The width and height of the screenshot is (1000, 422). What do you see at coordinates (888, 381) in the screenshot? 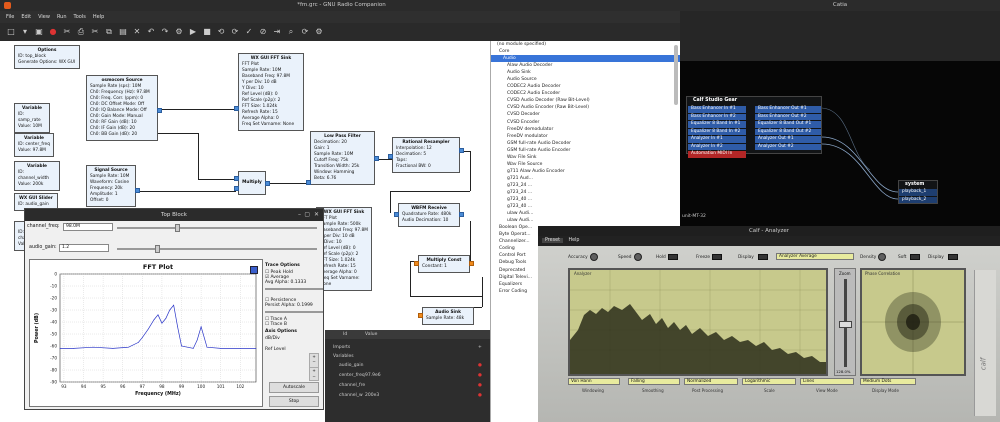
I see `display-mode-select: Medium Dots` at bounding box center [888, 381].